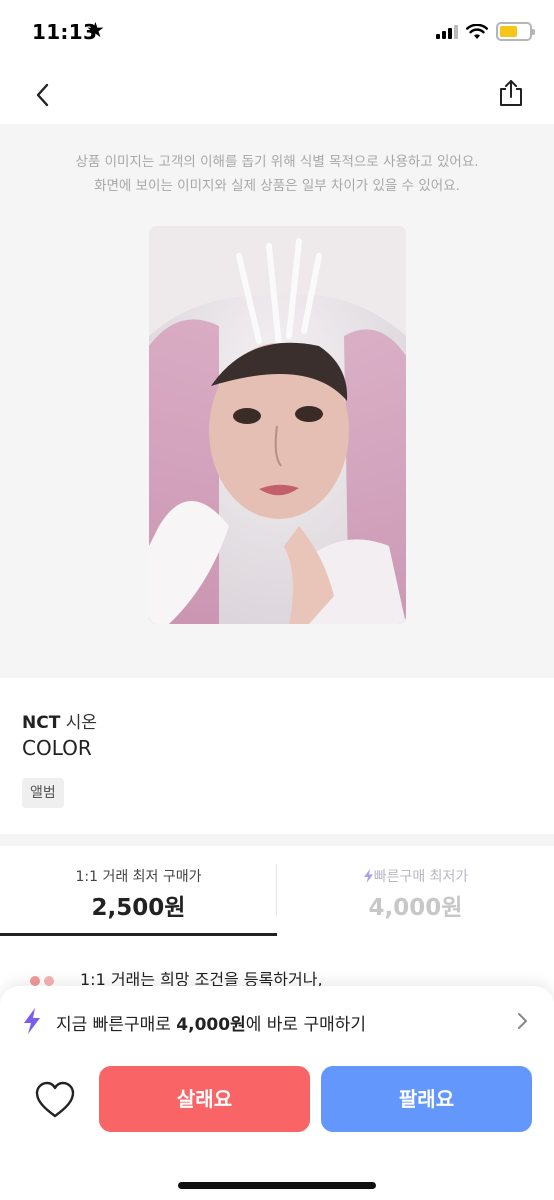 The height and width of the screenshot is (1200, 554). I want to click on disclaimer-line-1: 상품 이미지는 고객의 이해를 돕기 위해 식별 목적으로 사용하고 있어요., so click(277, 162).